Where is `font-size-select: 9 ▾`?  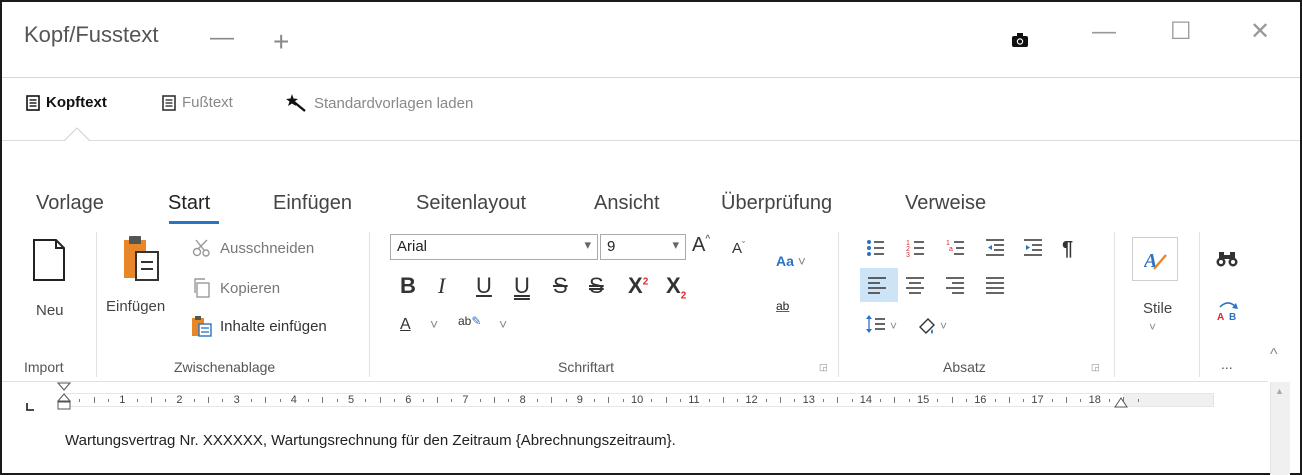 font-size-select: 9 ▾ is located at coordinates (643, 247).